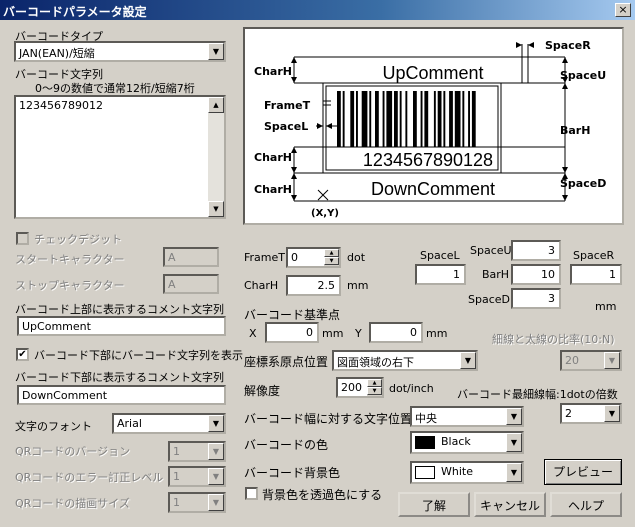  I want to click on base-point-label: バーコード基準点, so click(292, 315).